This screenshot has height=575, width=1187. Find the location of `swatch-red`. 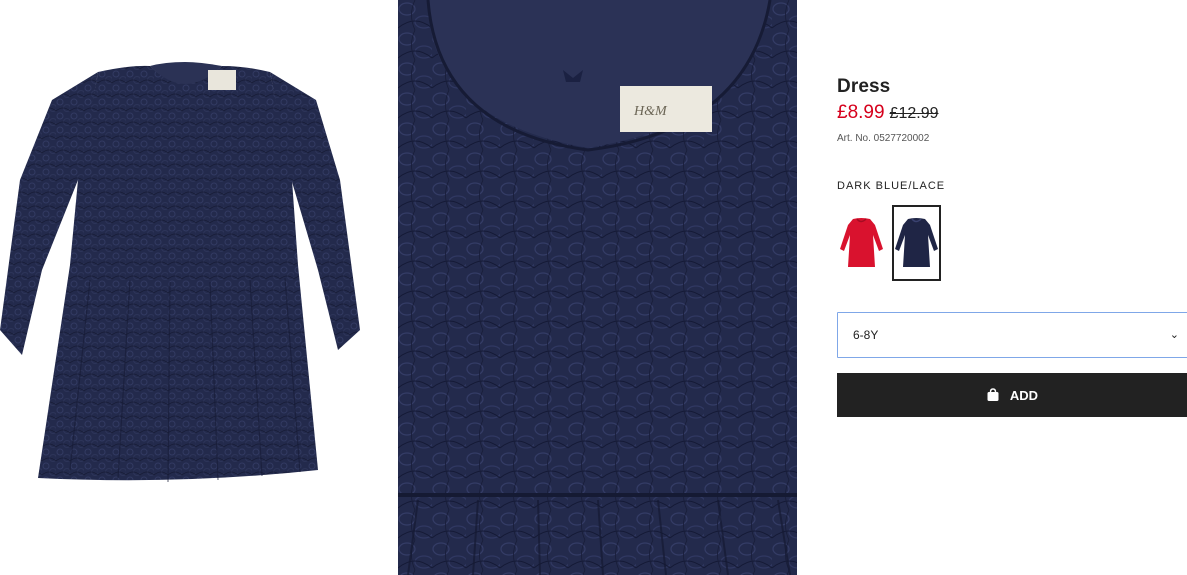

swatch-red is located at coordinates (861, 243).